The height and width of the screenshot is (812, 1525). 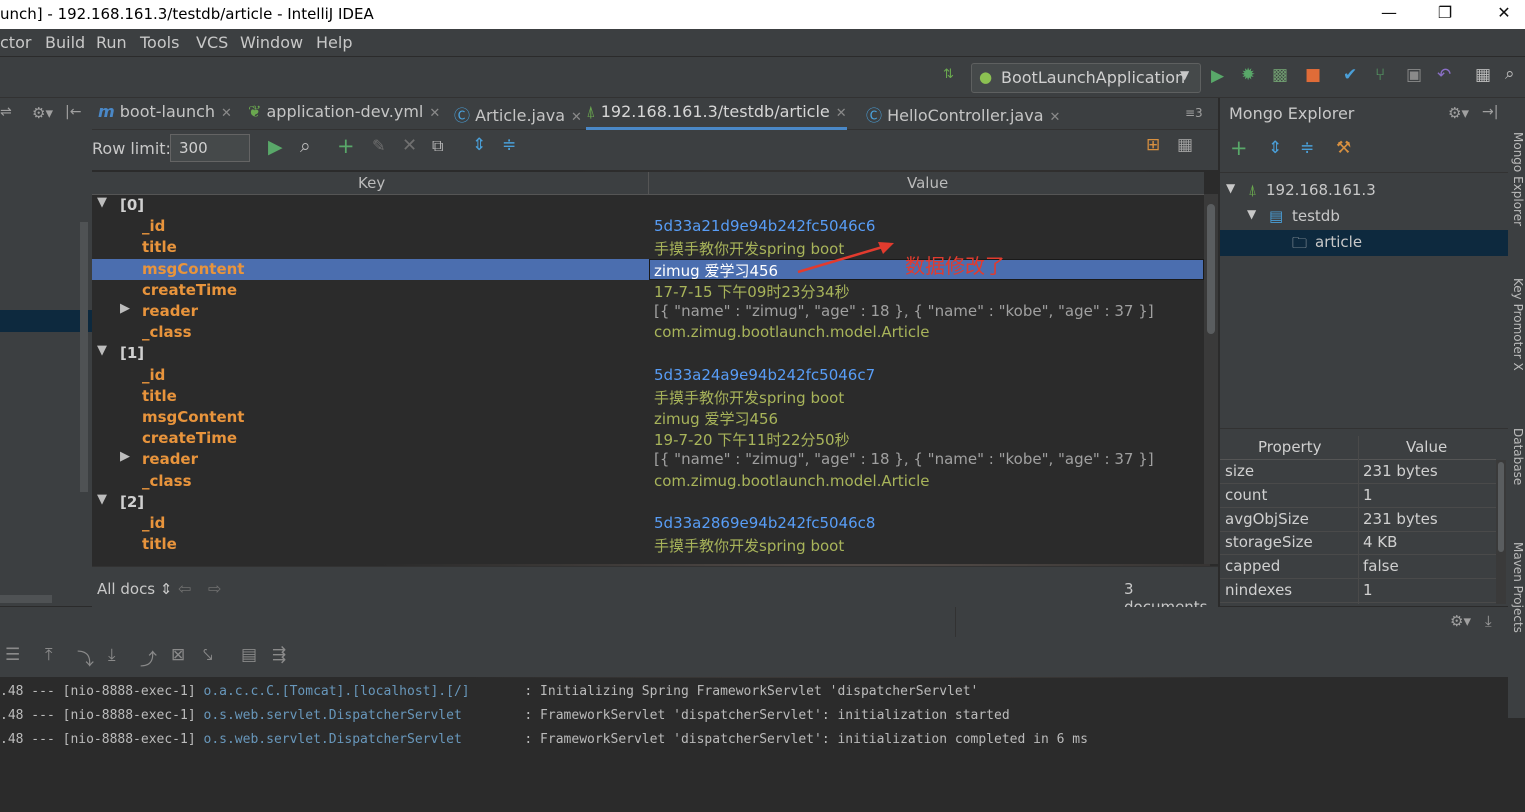 What do you see at coordinates (1358, 520) in the screenshot?
I see `column-divider` at bounding box center [1358, 520].